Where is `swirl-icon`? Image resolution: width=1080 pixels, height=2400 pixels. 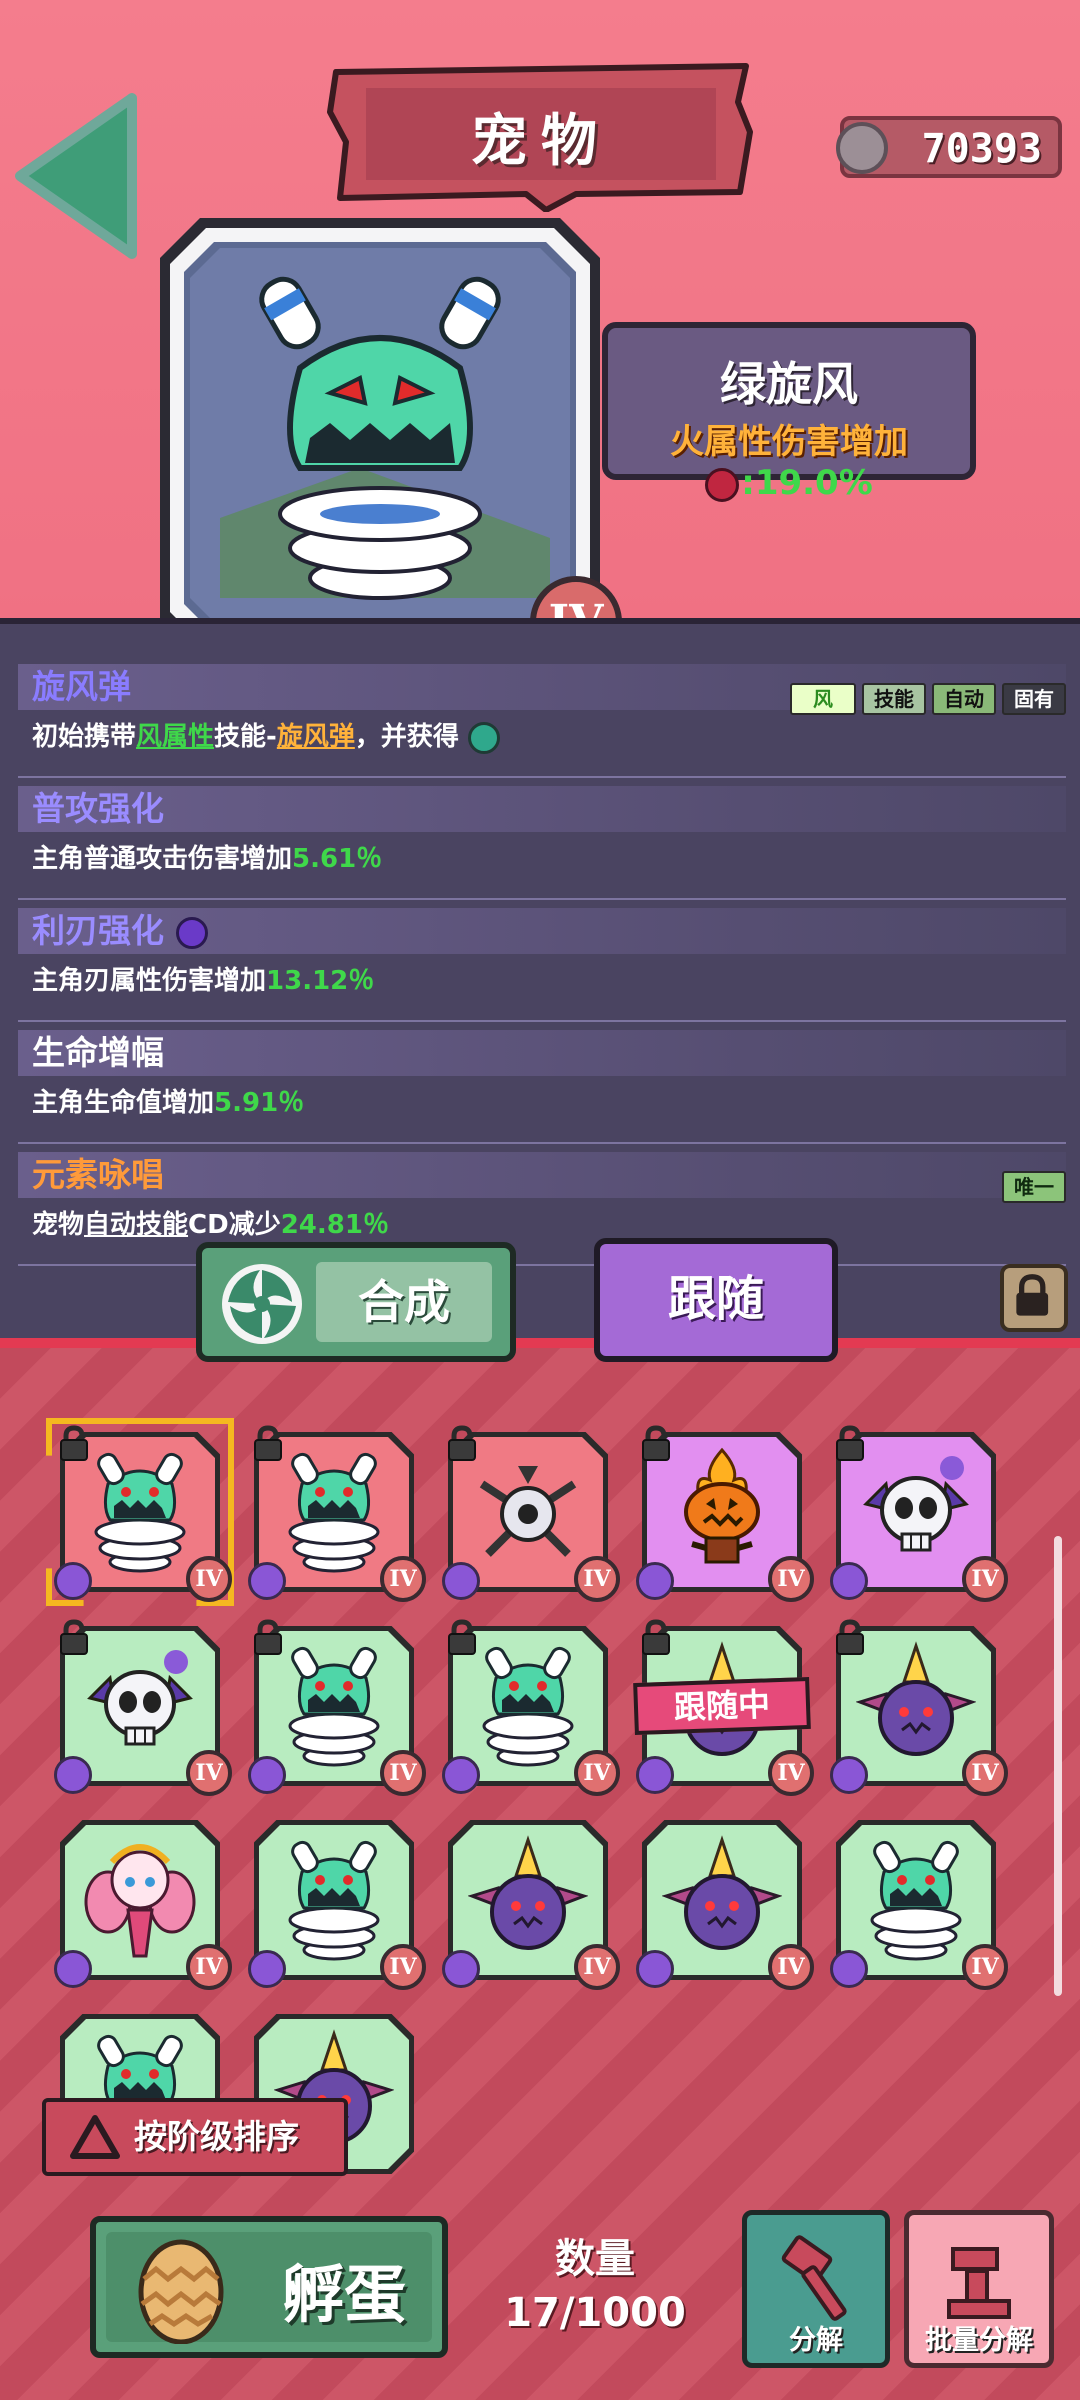
swirl-icon is located at coordinates (483, 737).